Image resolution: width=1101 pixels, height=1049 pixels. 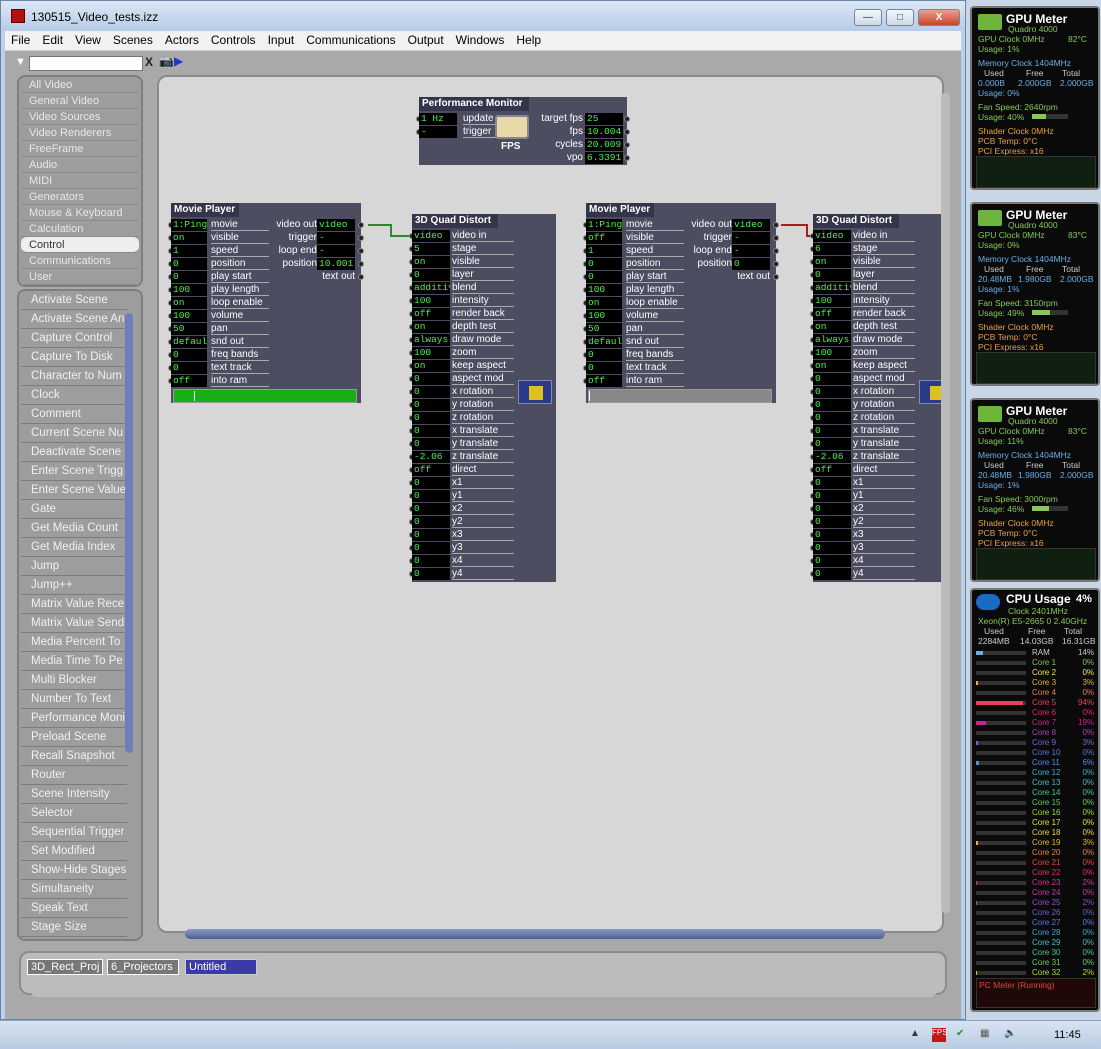 I want to click on actor-list-item: Current Scene Nu, so click(x=74, y=433).